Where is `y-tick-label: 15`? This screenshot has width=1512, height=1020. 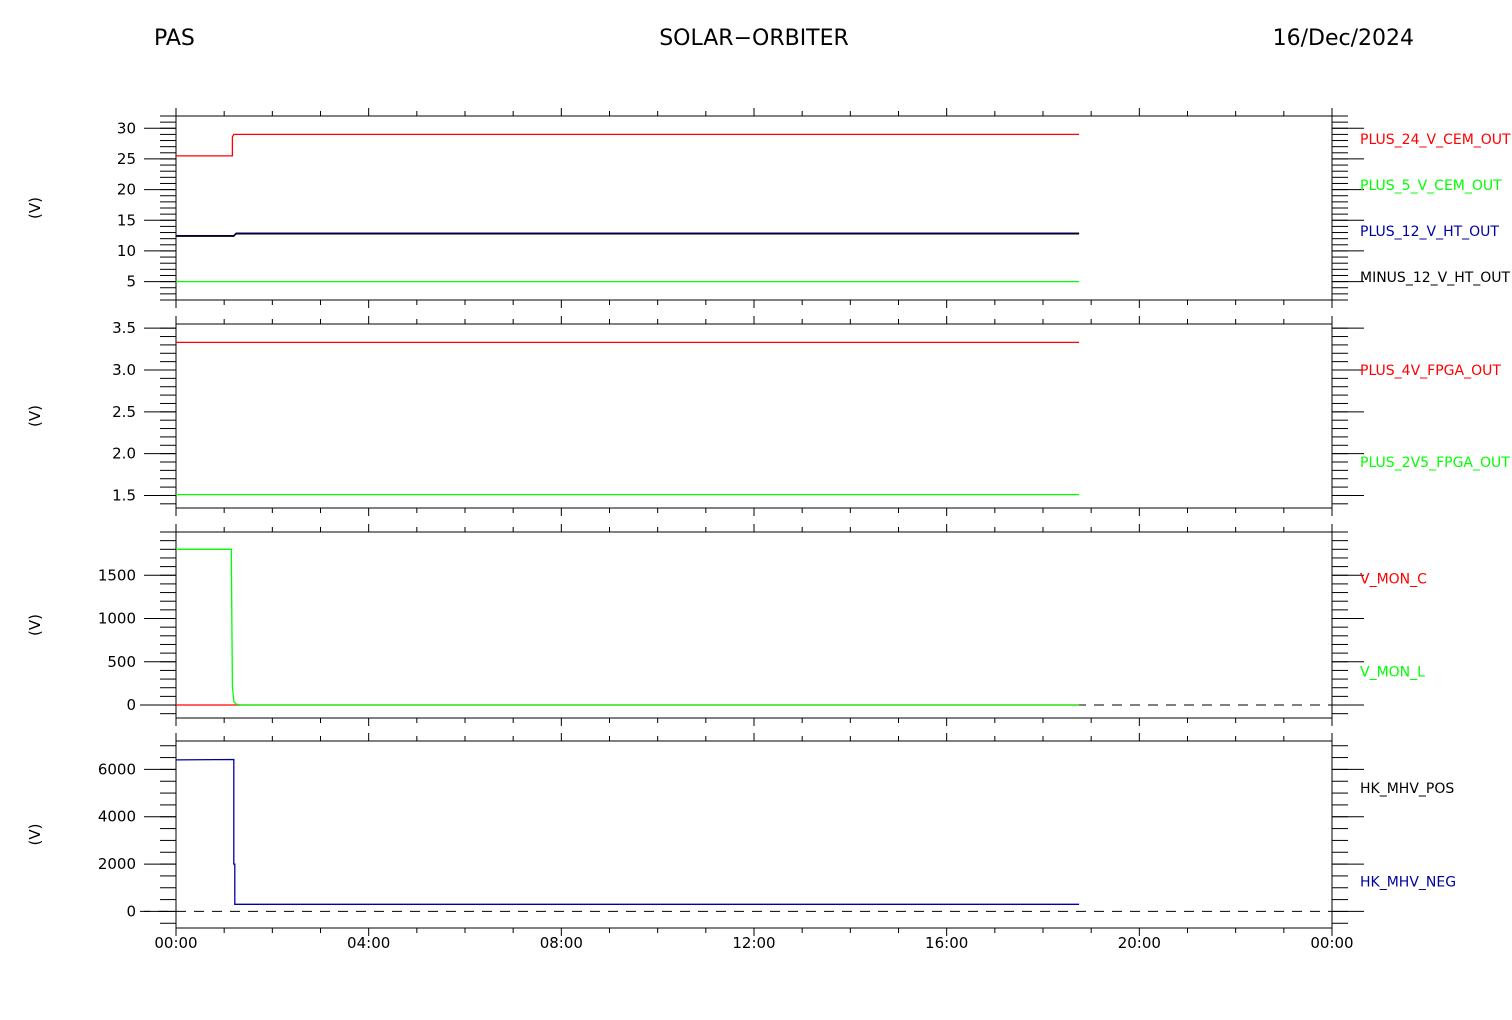 y-tick-label: 15 is located at coordinates (126, 220).